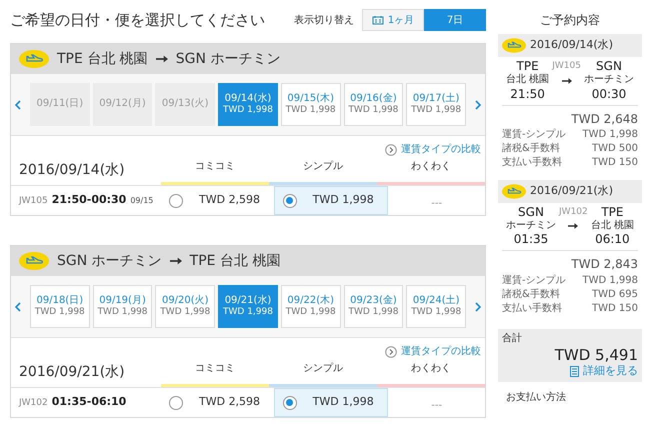 The width and height of the screenshot is (650, 429). I want to click on arrival-time: 00:30, so click(609, 94).